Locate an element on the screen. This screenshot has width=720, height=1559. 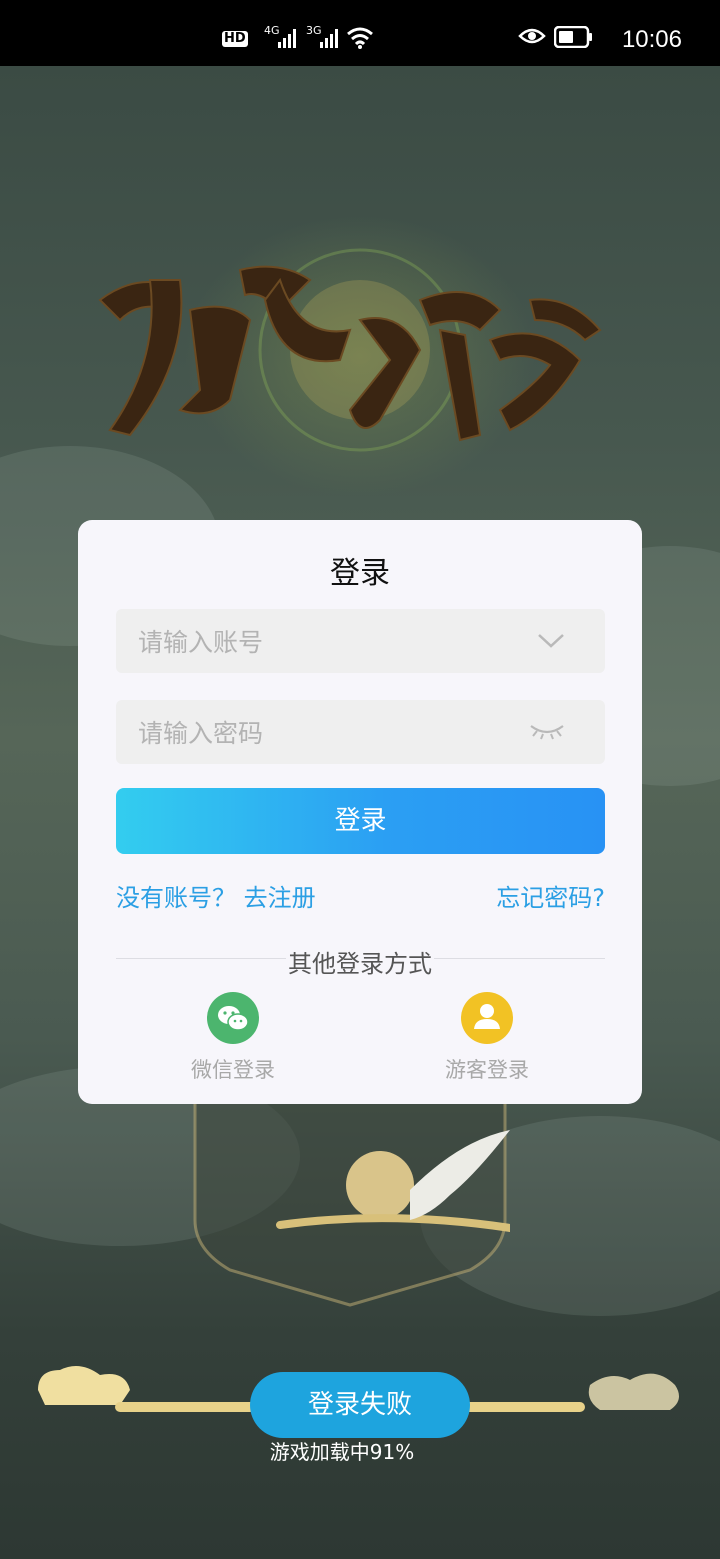
guest-user-icon is located at coordinates (487, 1018).